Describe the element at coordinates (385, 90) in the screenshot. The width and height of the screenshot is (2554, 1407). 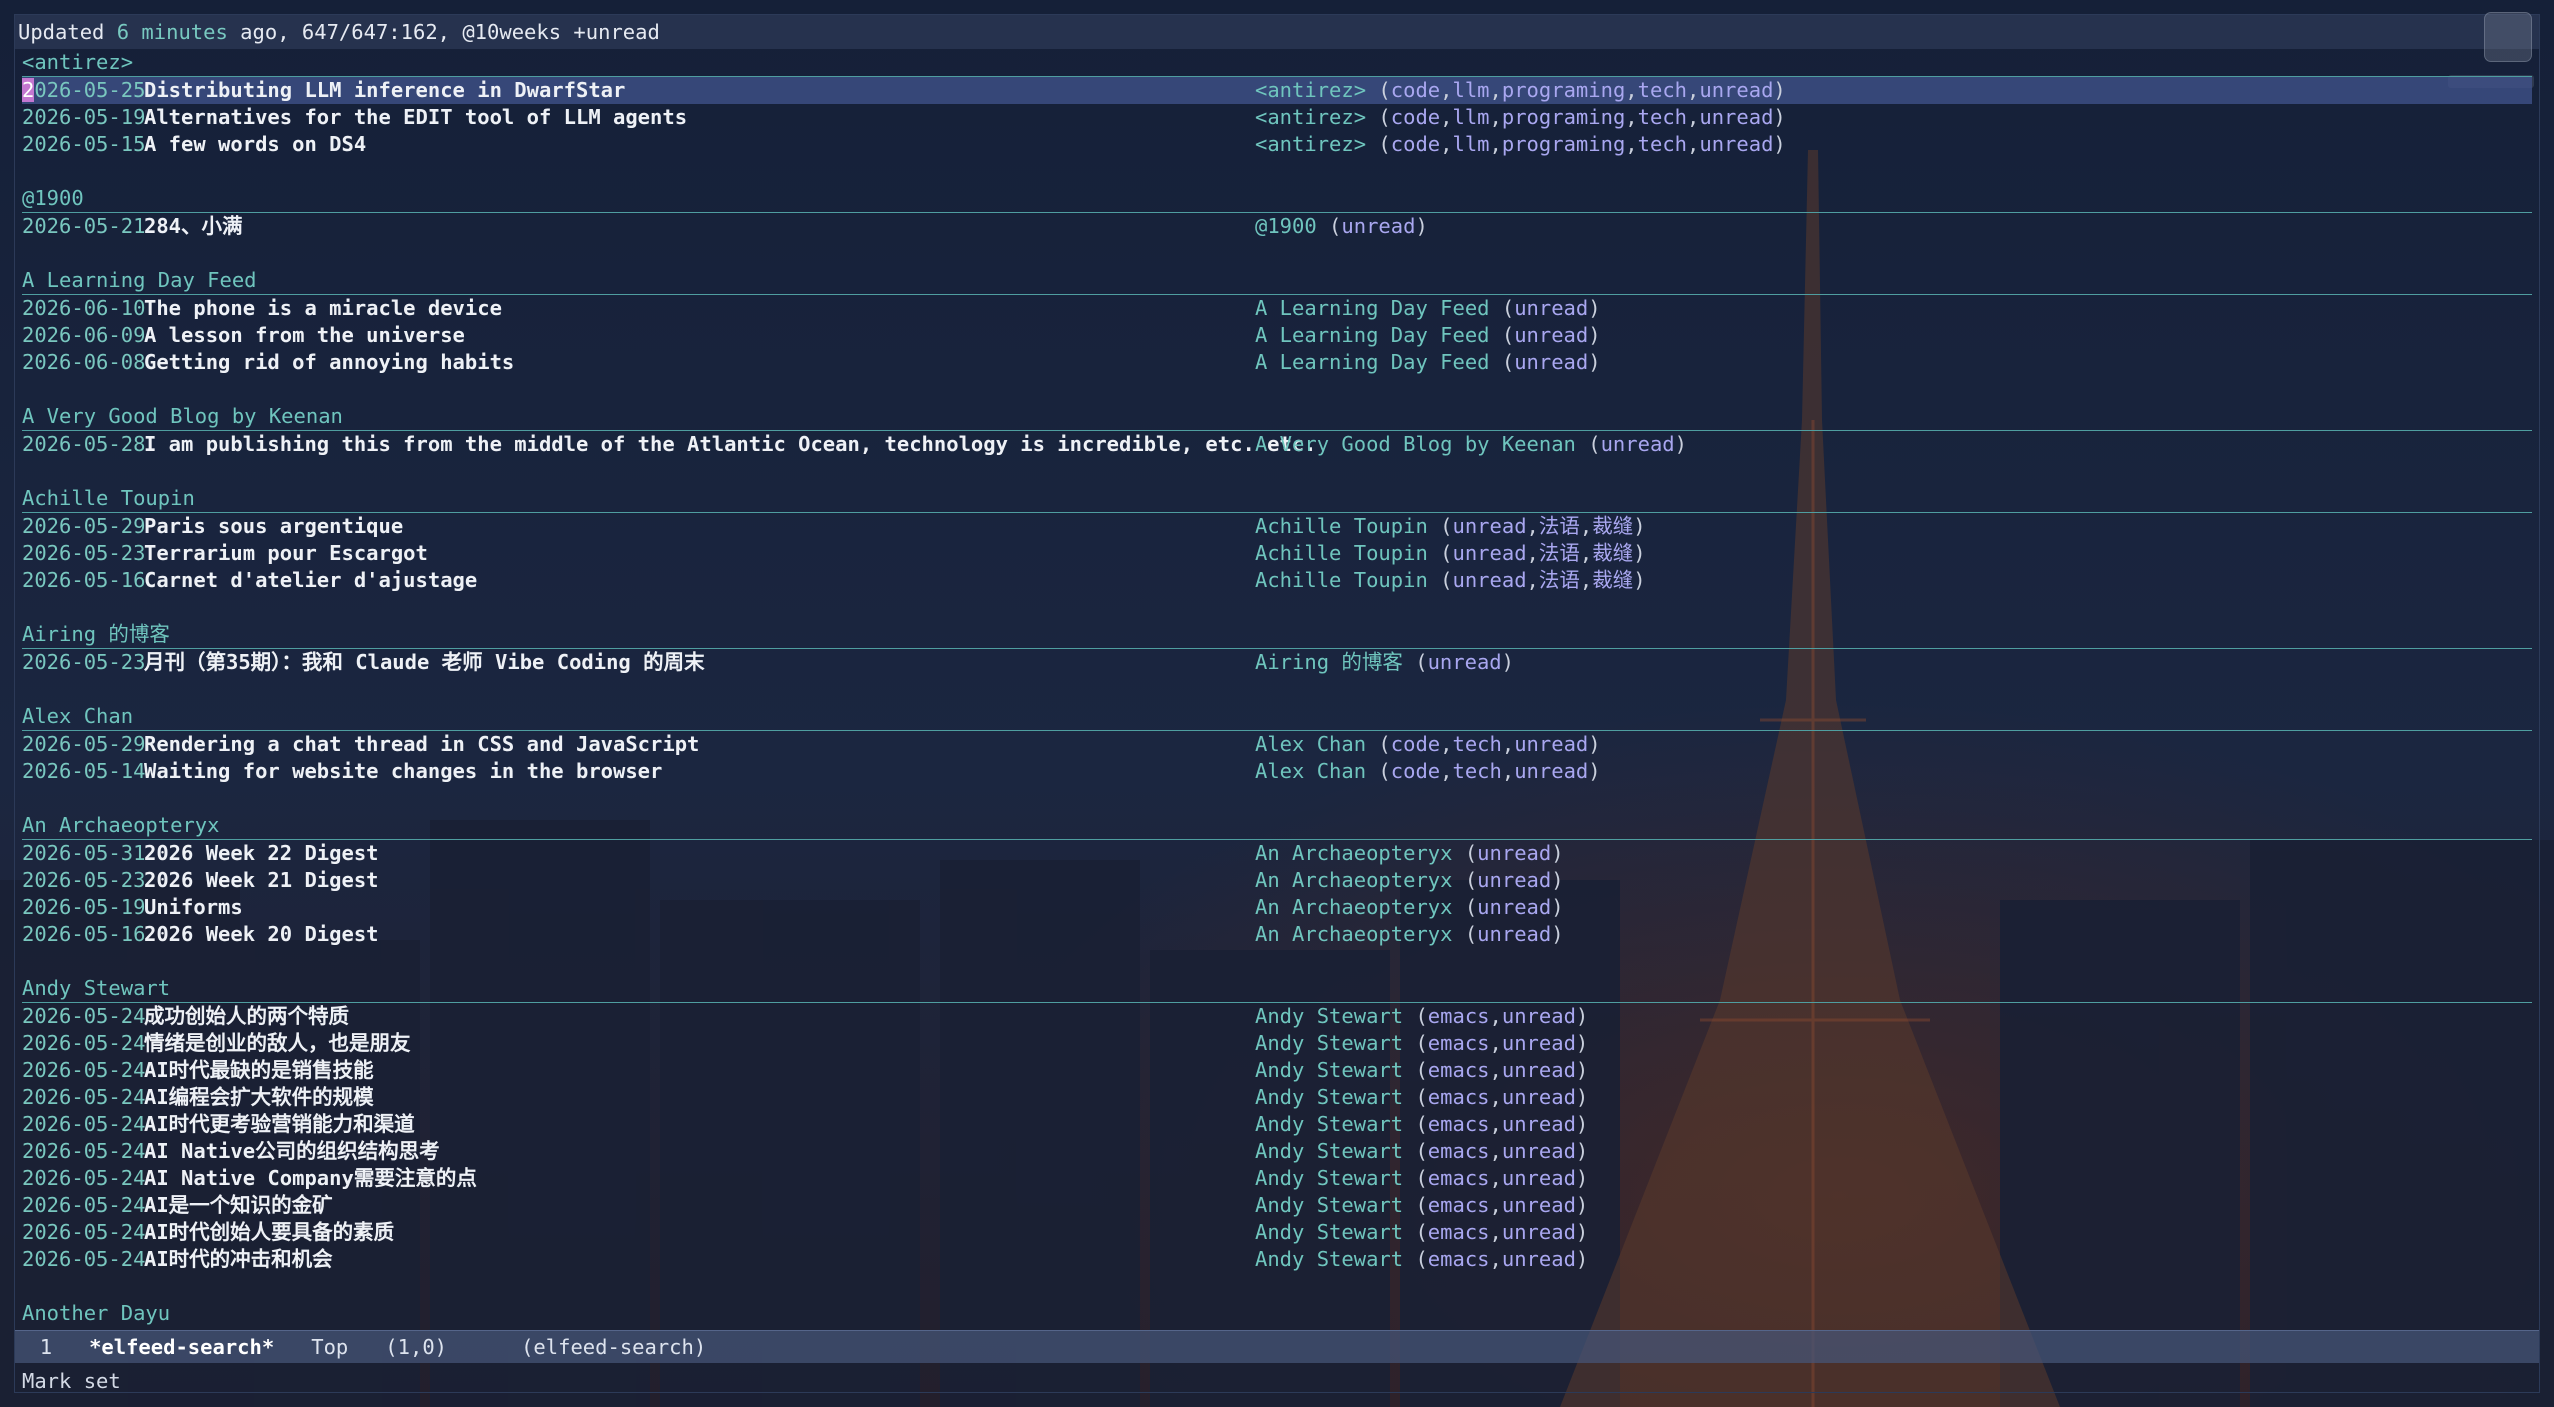
I see `entry-title: Distributing LLM inference in DwarfStar` at that location.